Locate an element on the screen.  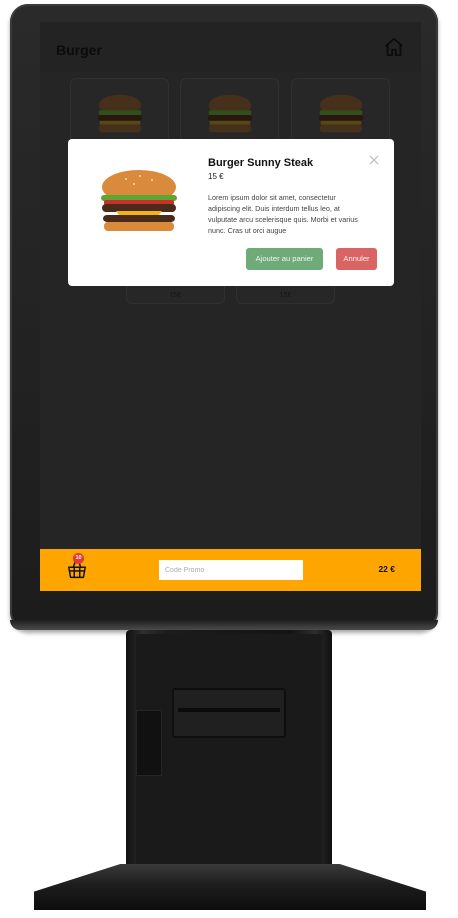
promo-code-input is located at coordinates (231, 570).